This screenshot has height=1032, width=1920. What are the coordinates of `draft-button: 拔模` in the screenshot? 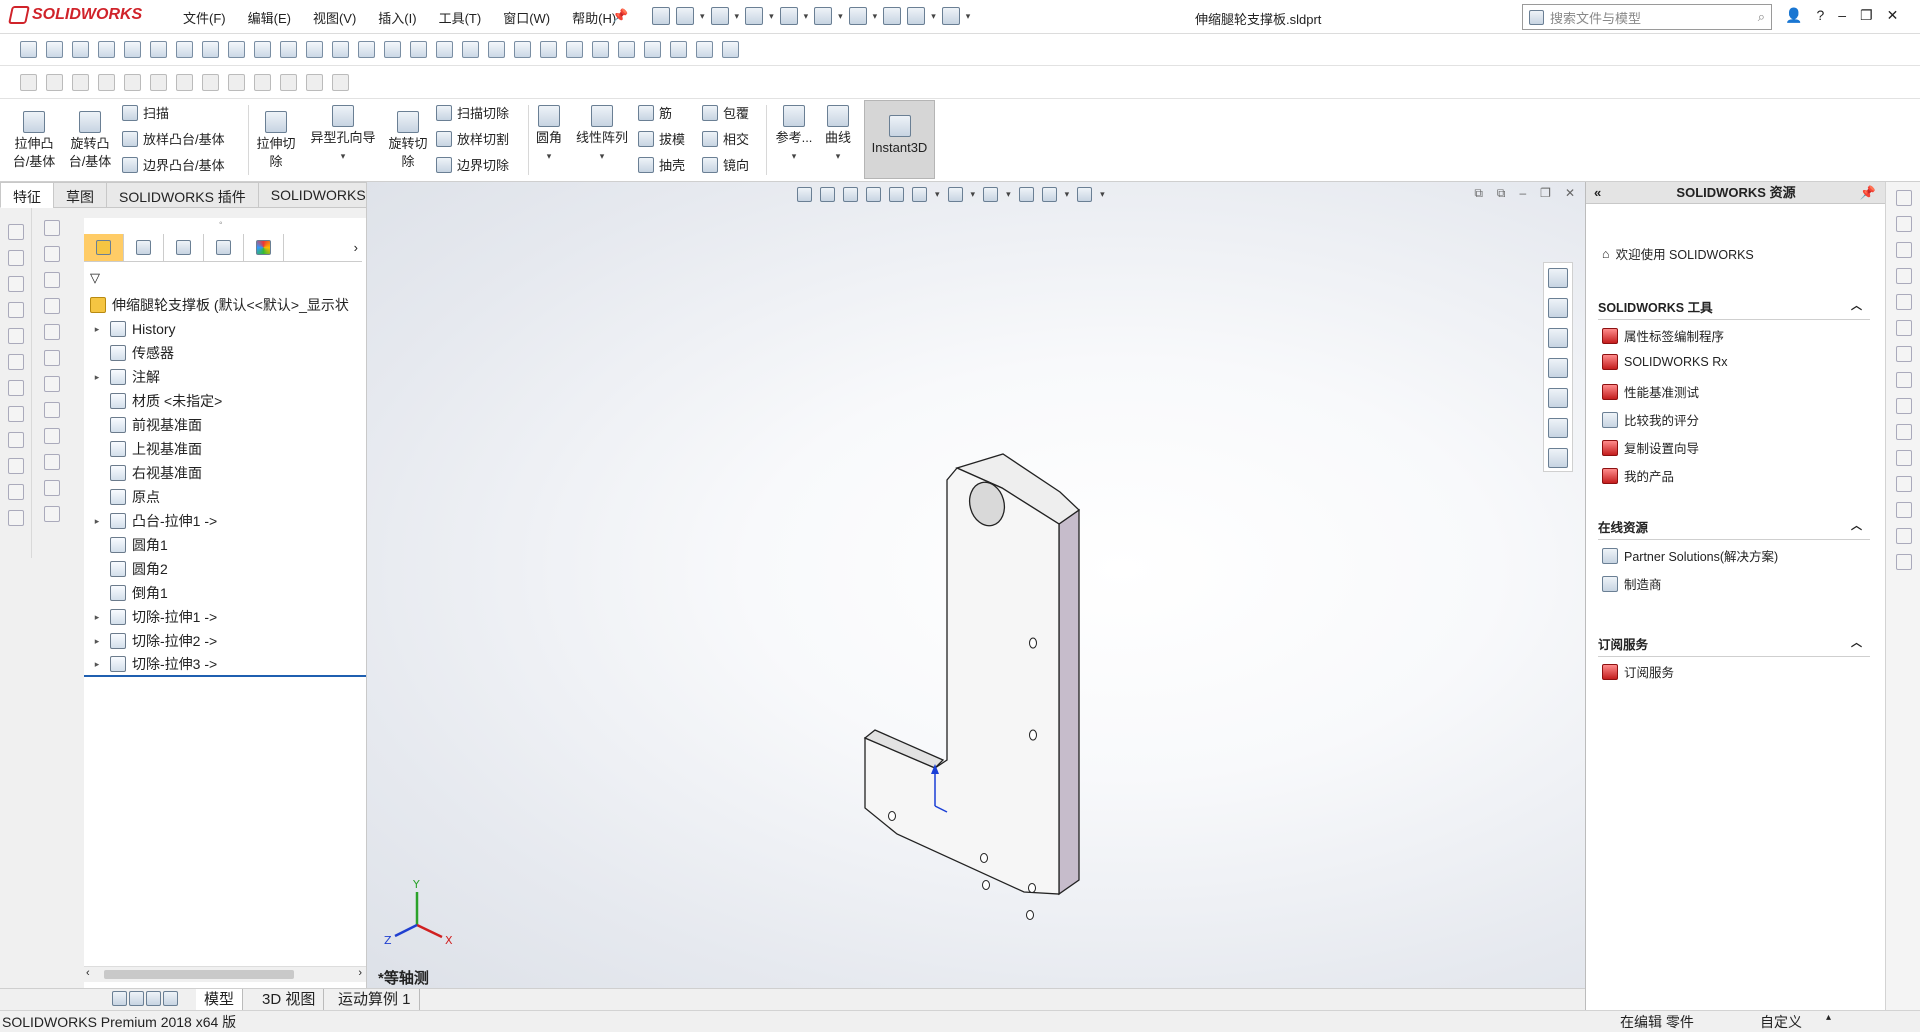 It's located at (661, 138).